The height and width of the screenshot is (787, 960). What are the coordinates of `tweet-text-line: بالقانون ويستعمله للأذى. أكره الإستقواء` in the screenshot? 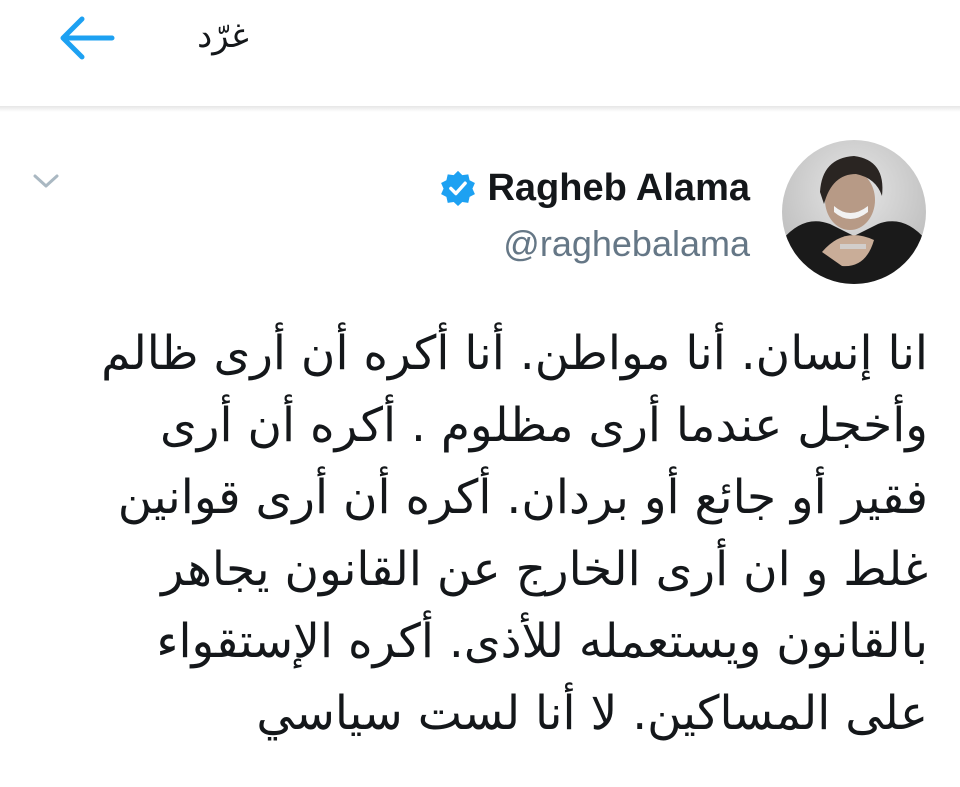 It's located at (542, 641).